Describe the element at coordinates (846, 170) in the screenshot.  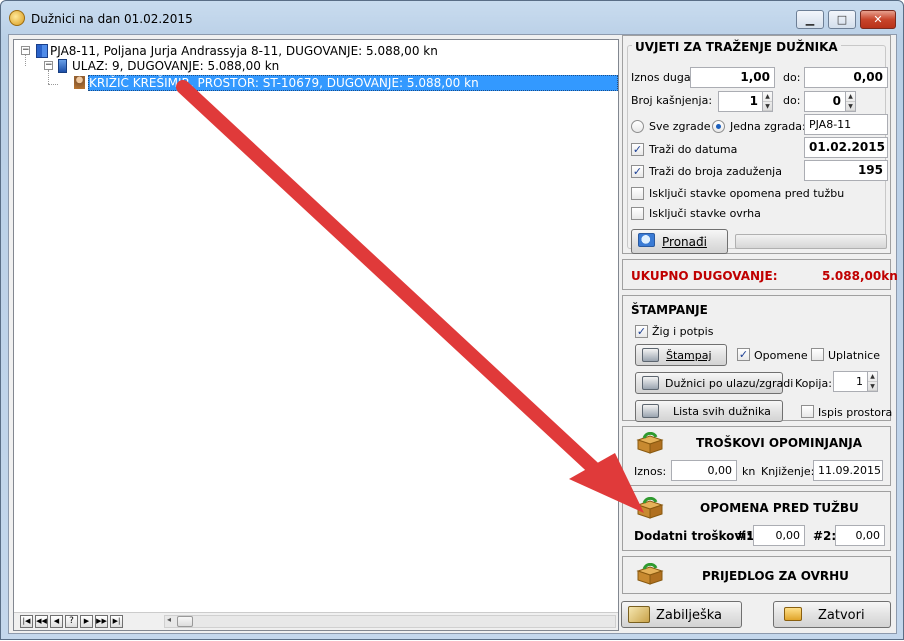
I see `broj-zaduzenja-input: 195` at that location.